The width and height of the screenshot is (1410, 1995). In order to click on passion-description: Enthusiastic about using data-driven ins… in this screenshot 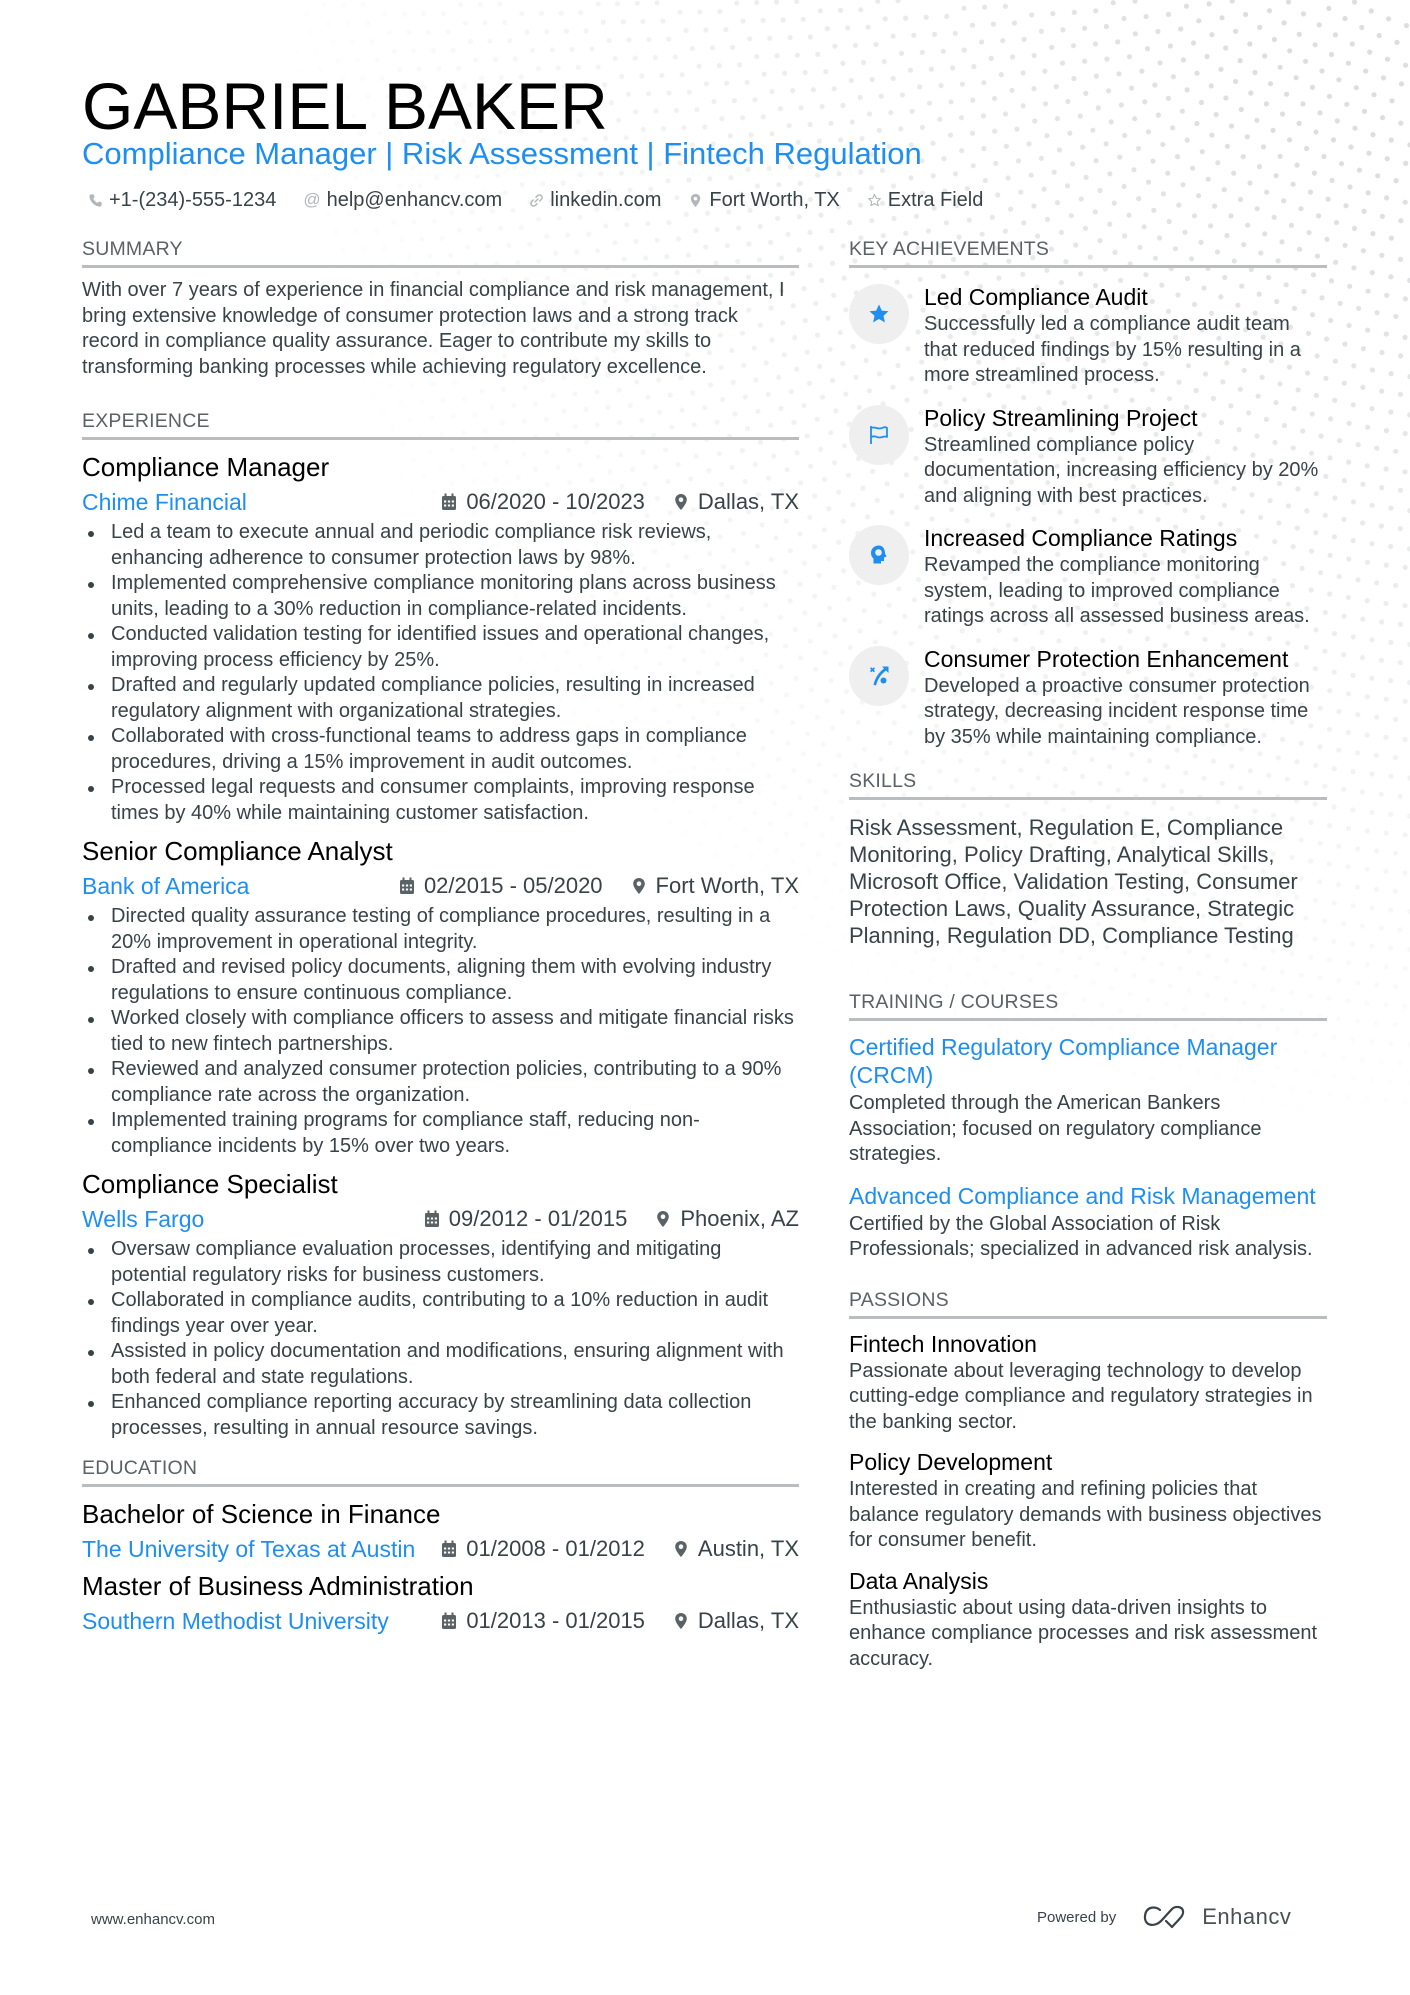, I will do `click(1083, 1633)`.